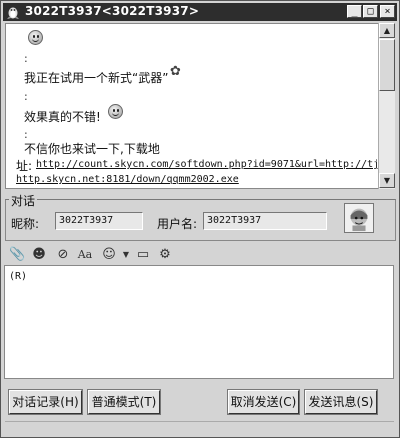 The height and width of the screenshot is (438, 400). Describe the element at coordinates (387, 180) in the screenshot. I see `scroll-down-icon: ▼` at that location.